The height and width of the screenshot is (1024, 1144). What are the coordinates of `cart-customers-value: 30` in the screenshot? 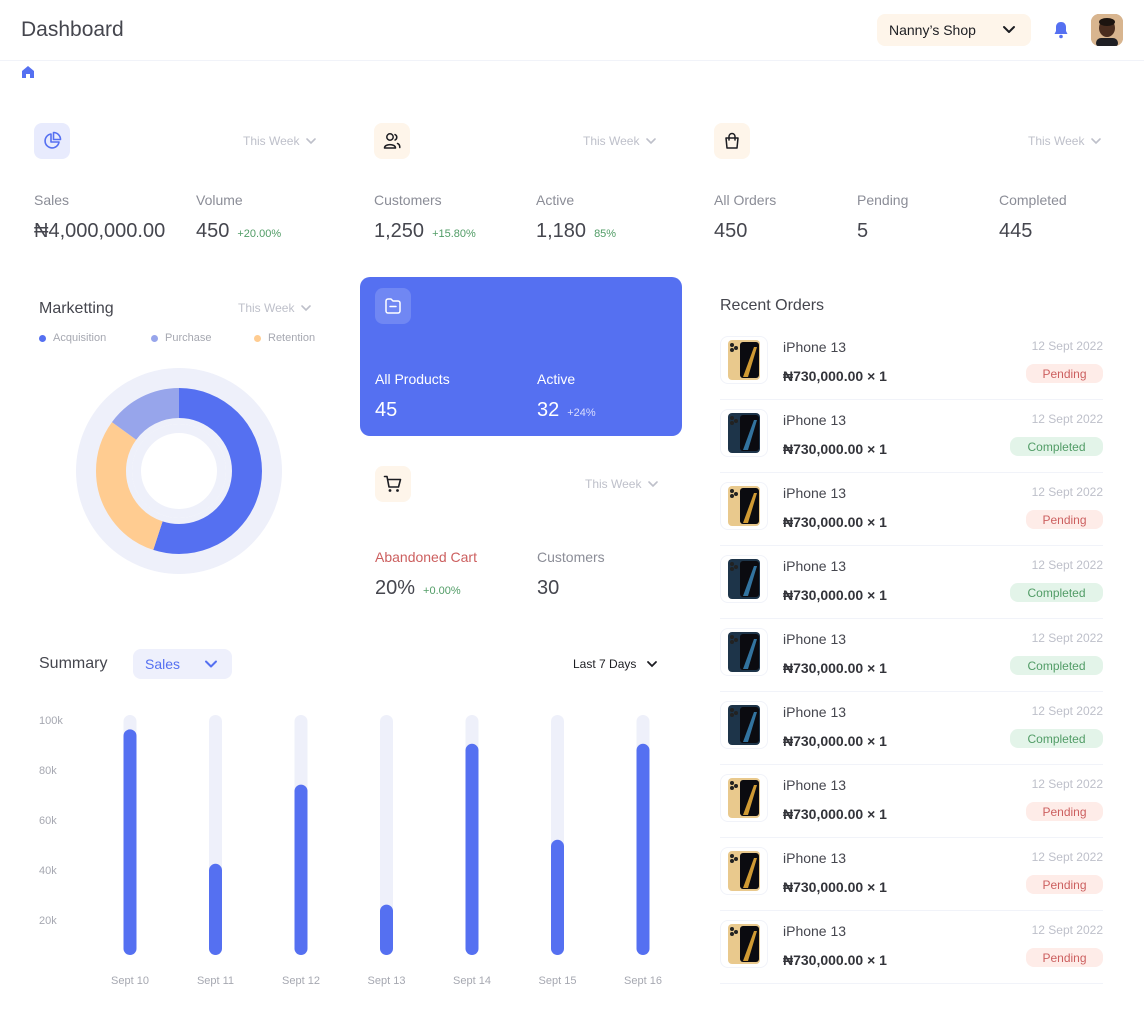 It's located at (548, 588).